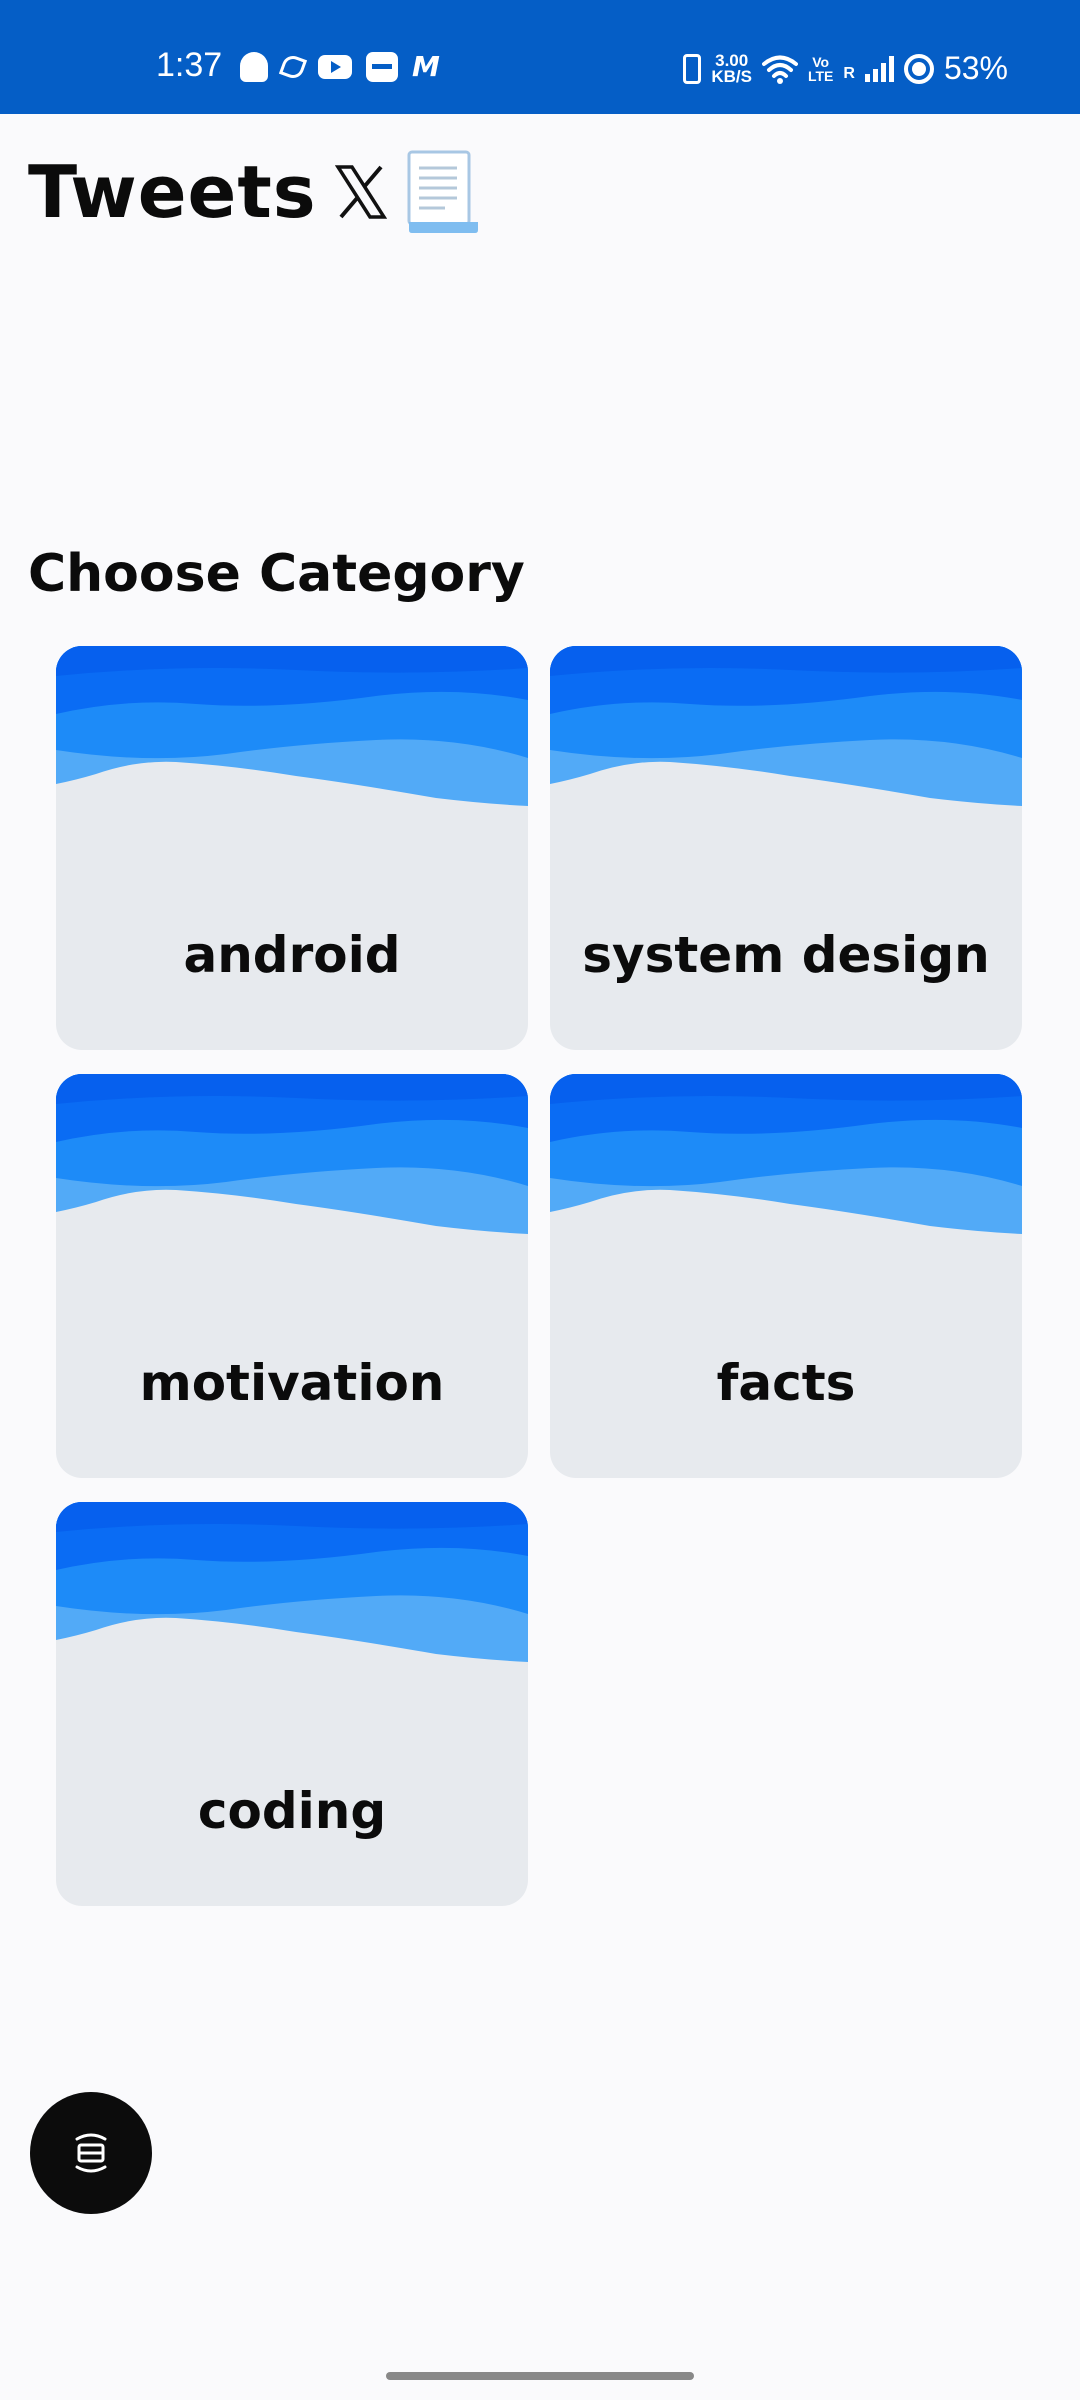 This screenshot has height=2400, width=1080. I want to click on roaming-indicator: R, so click(849, 73).